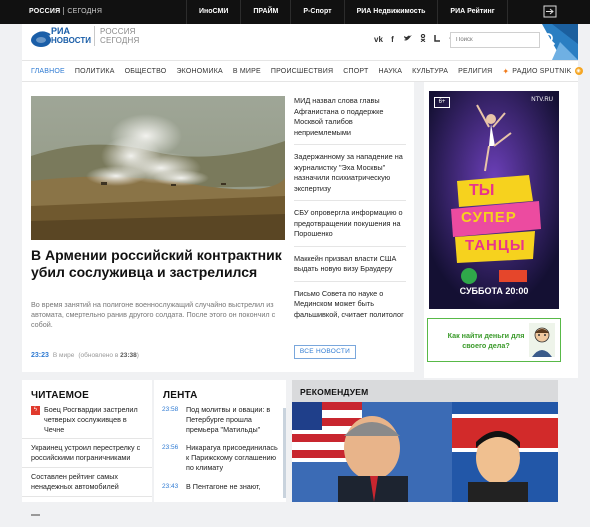 This screenshot has height=527, width=590. What do you see at coordinates (40, 355) in the screenshot?
I see `hero-time: 23:23` at bounding box center [40, 355].